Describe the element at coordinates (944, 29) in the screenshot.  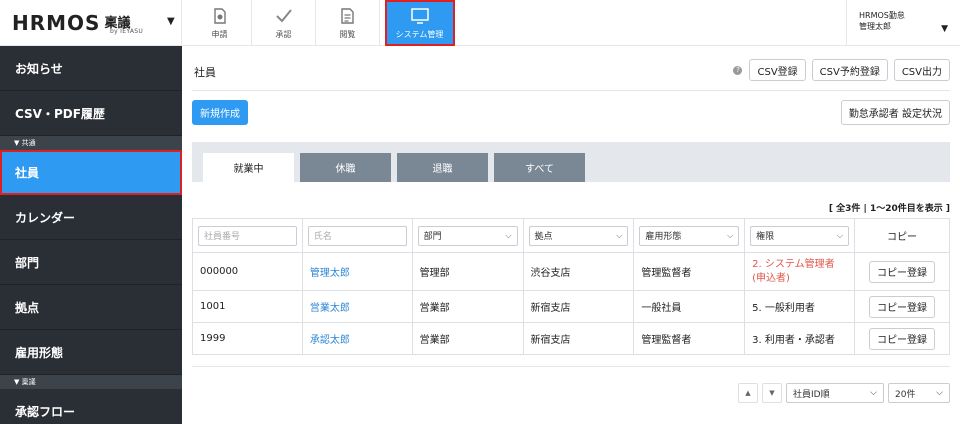
I see `caret-down-icon: ▼` at that location.